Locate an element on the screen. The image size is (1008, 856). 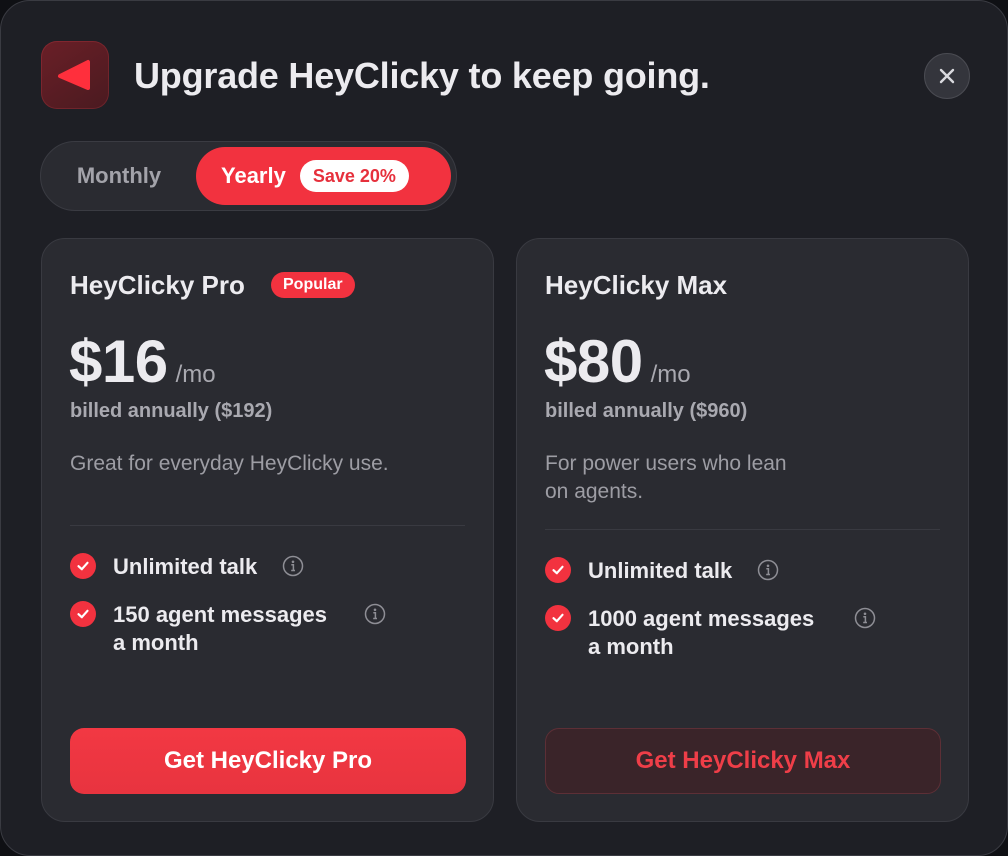
play-triangle-icon is located at coordinates (74, 75).